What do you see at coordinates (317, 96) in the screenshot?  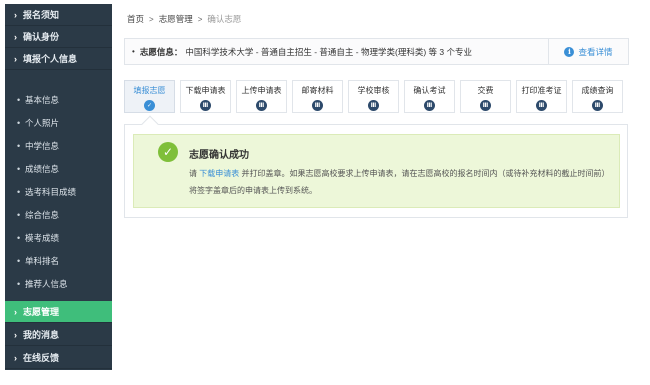 I see `step-mail-materials: 邮寄材料 Ⅲ` at bounding box center [317, 96].